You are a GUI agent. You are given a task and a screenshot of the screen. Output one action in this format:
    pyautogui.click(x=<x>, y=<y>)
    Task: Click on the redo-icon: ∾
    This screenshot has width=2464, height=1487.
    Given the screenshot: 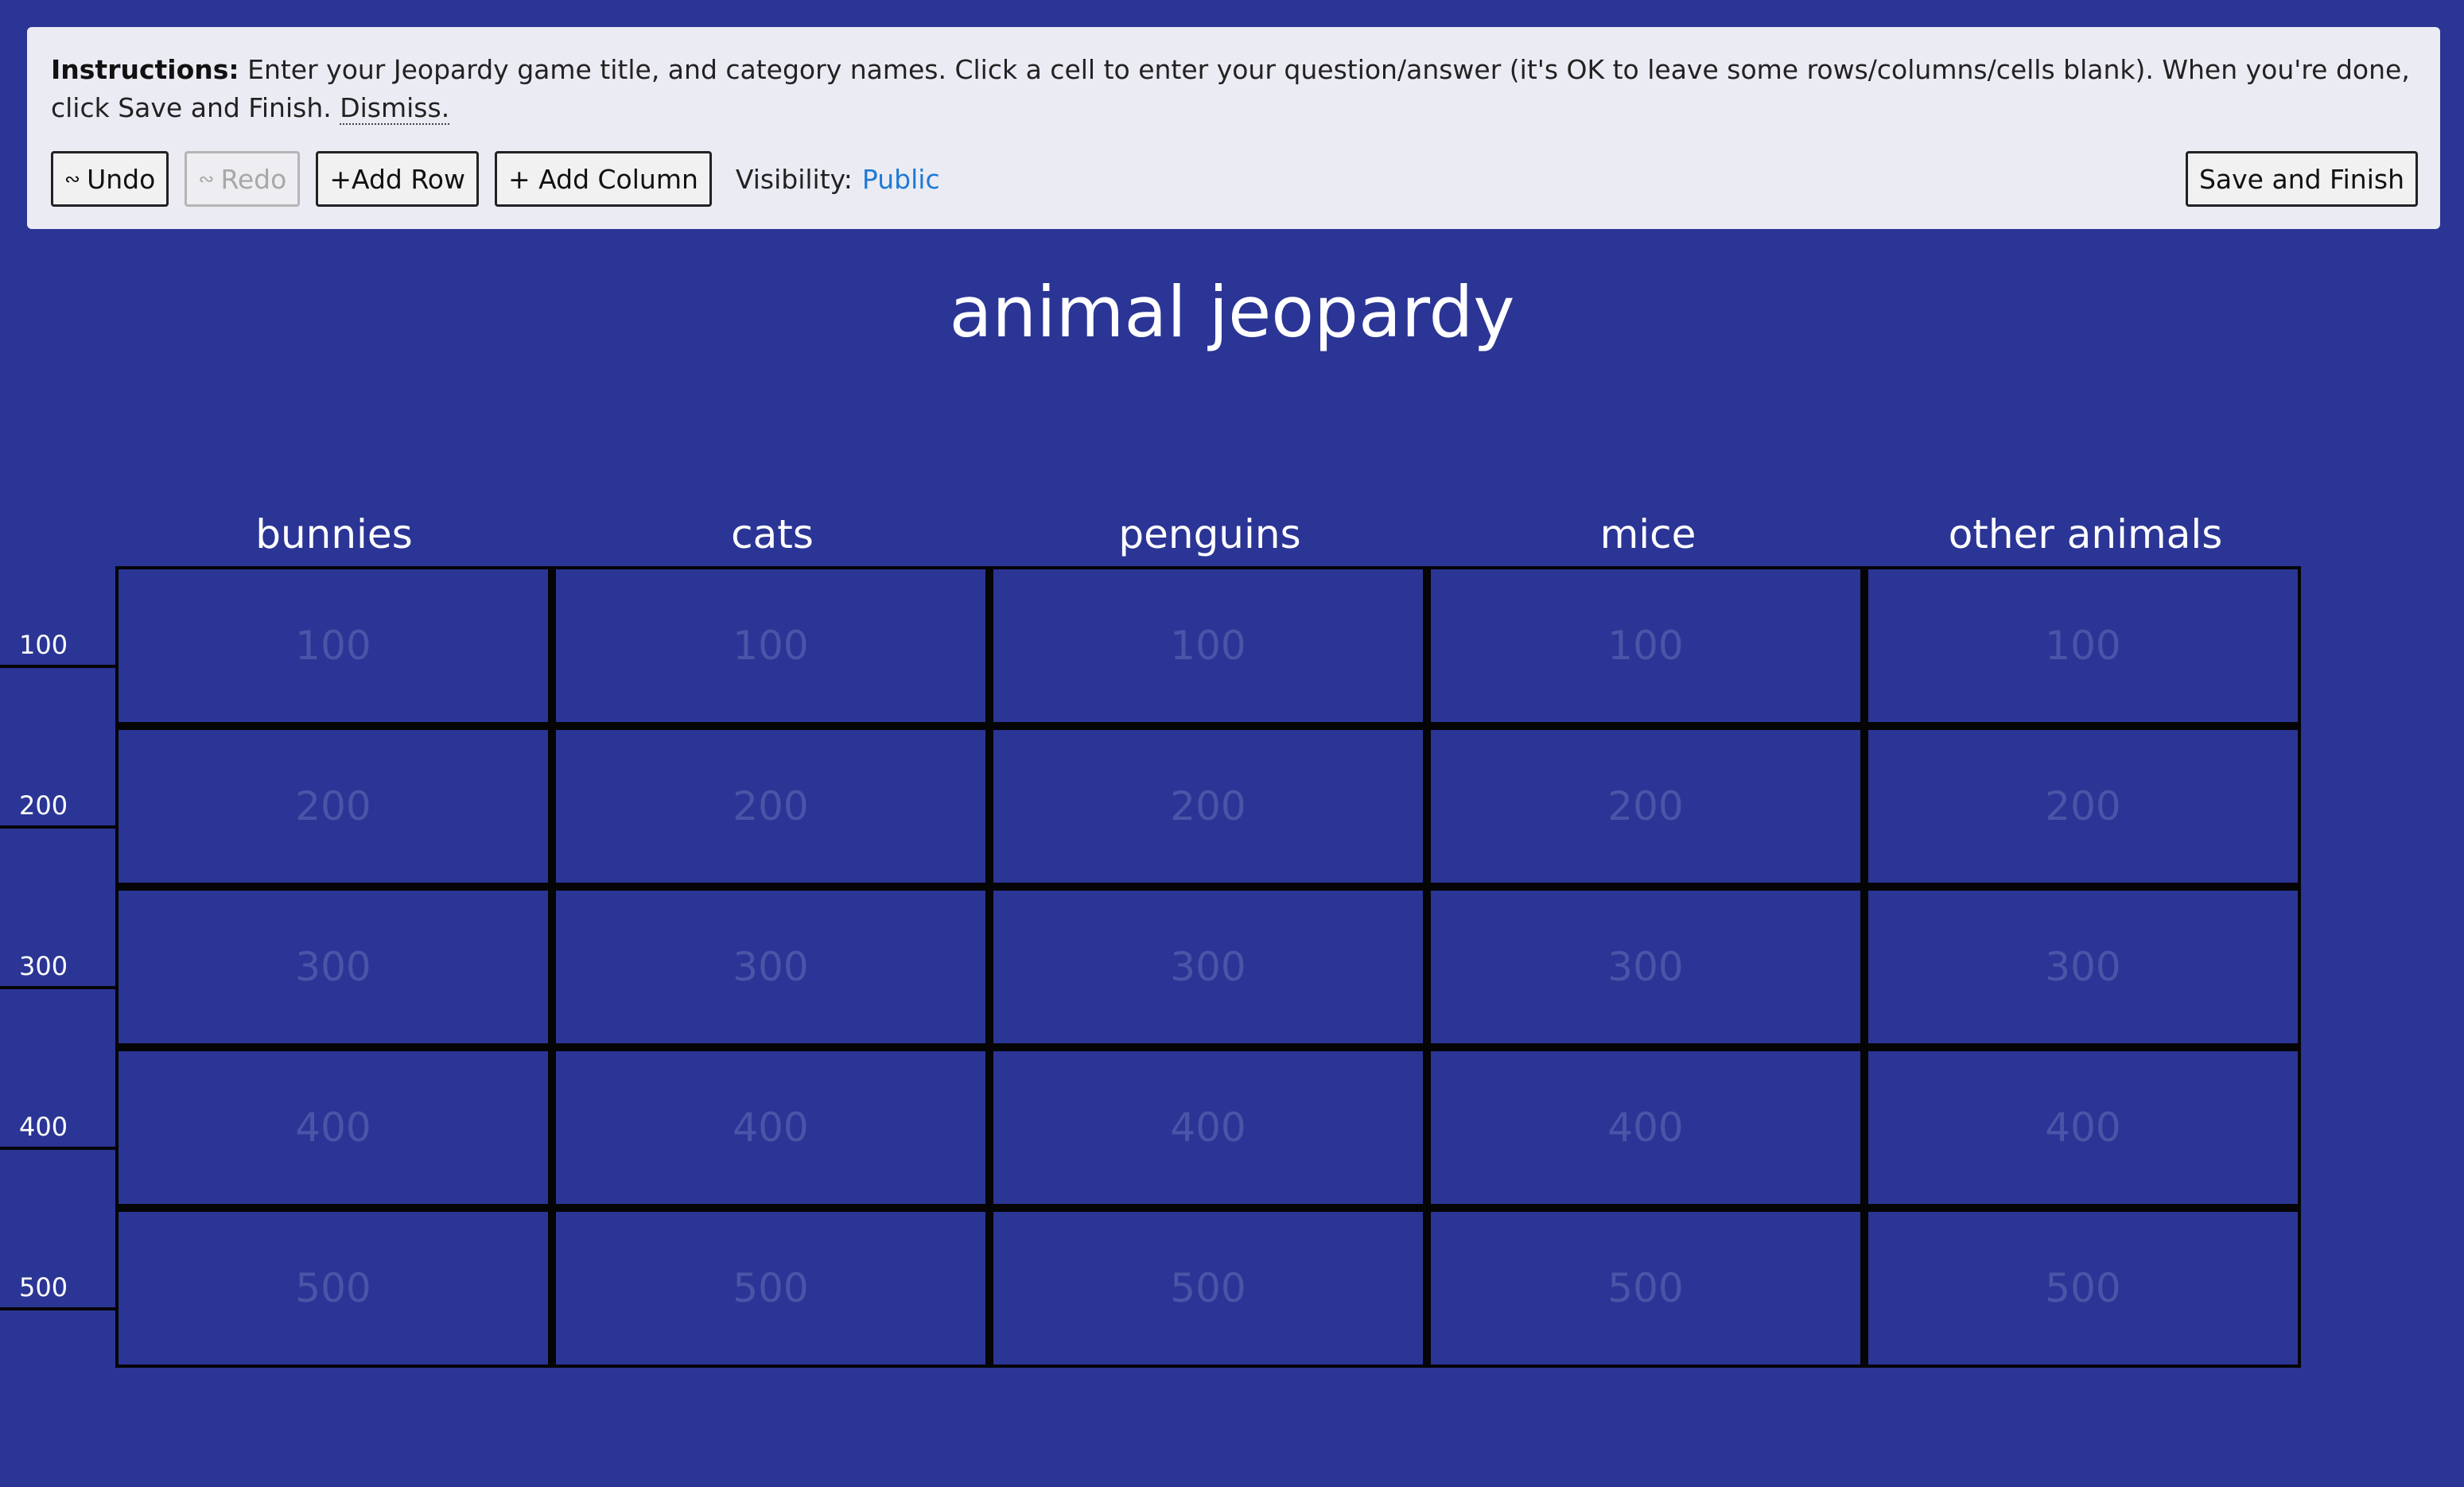 What is the action you would take?
    pyautogui.click(x=206, y=179)
    